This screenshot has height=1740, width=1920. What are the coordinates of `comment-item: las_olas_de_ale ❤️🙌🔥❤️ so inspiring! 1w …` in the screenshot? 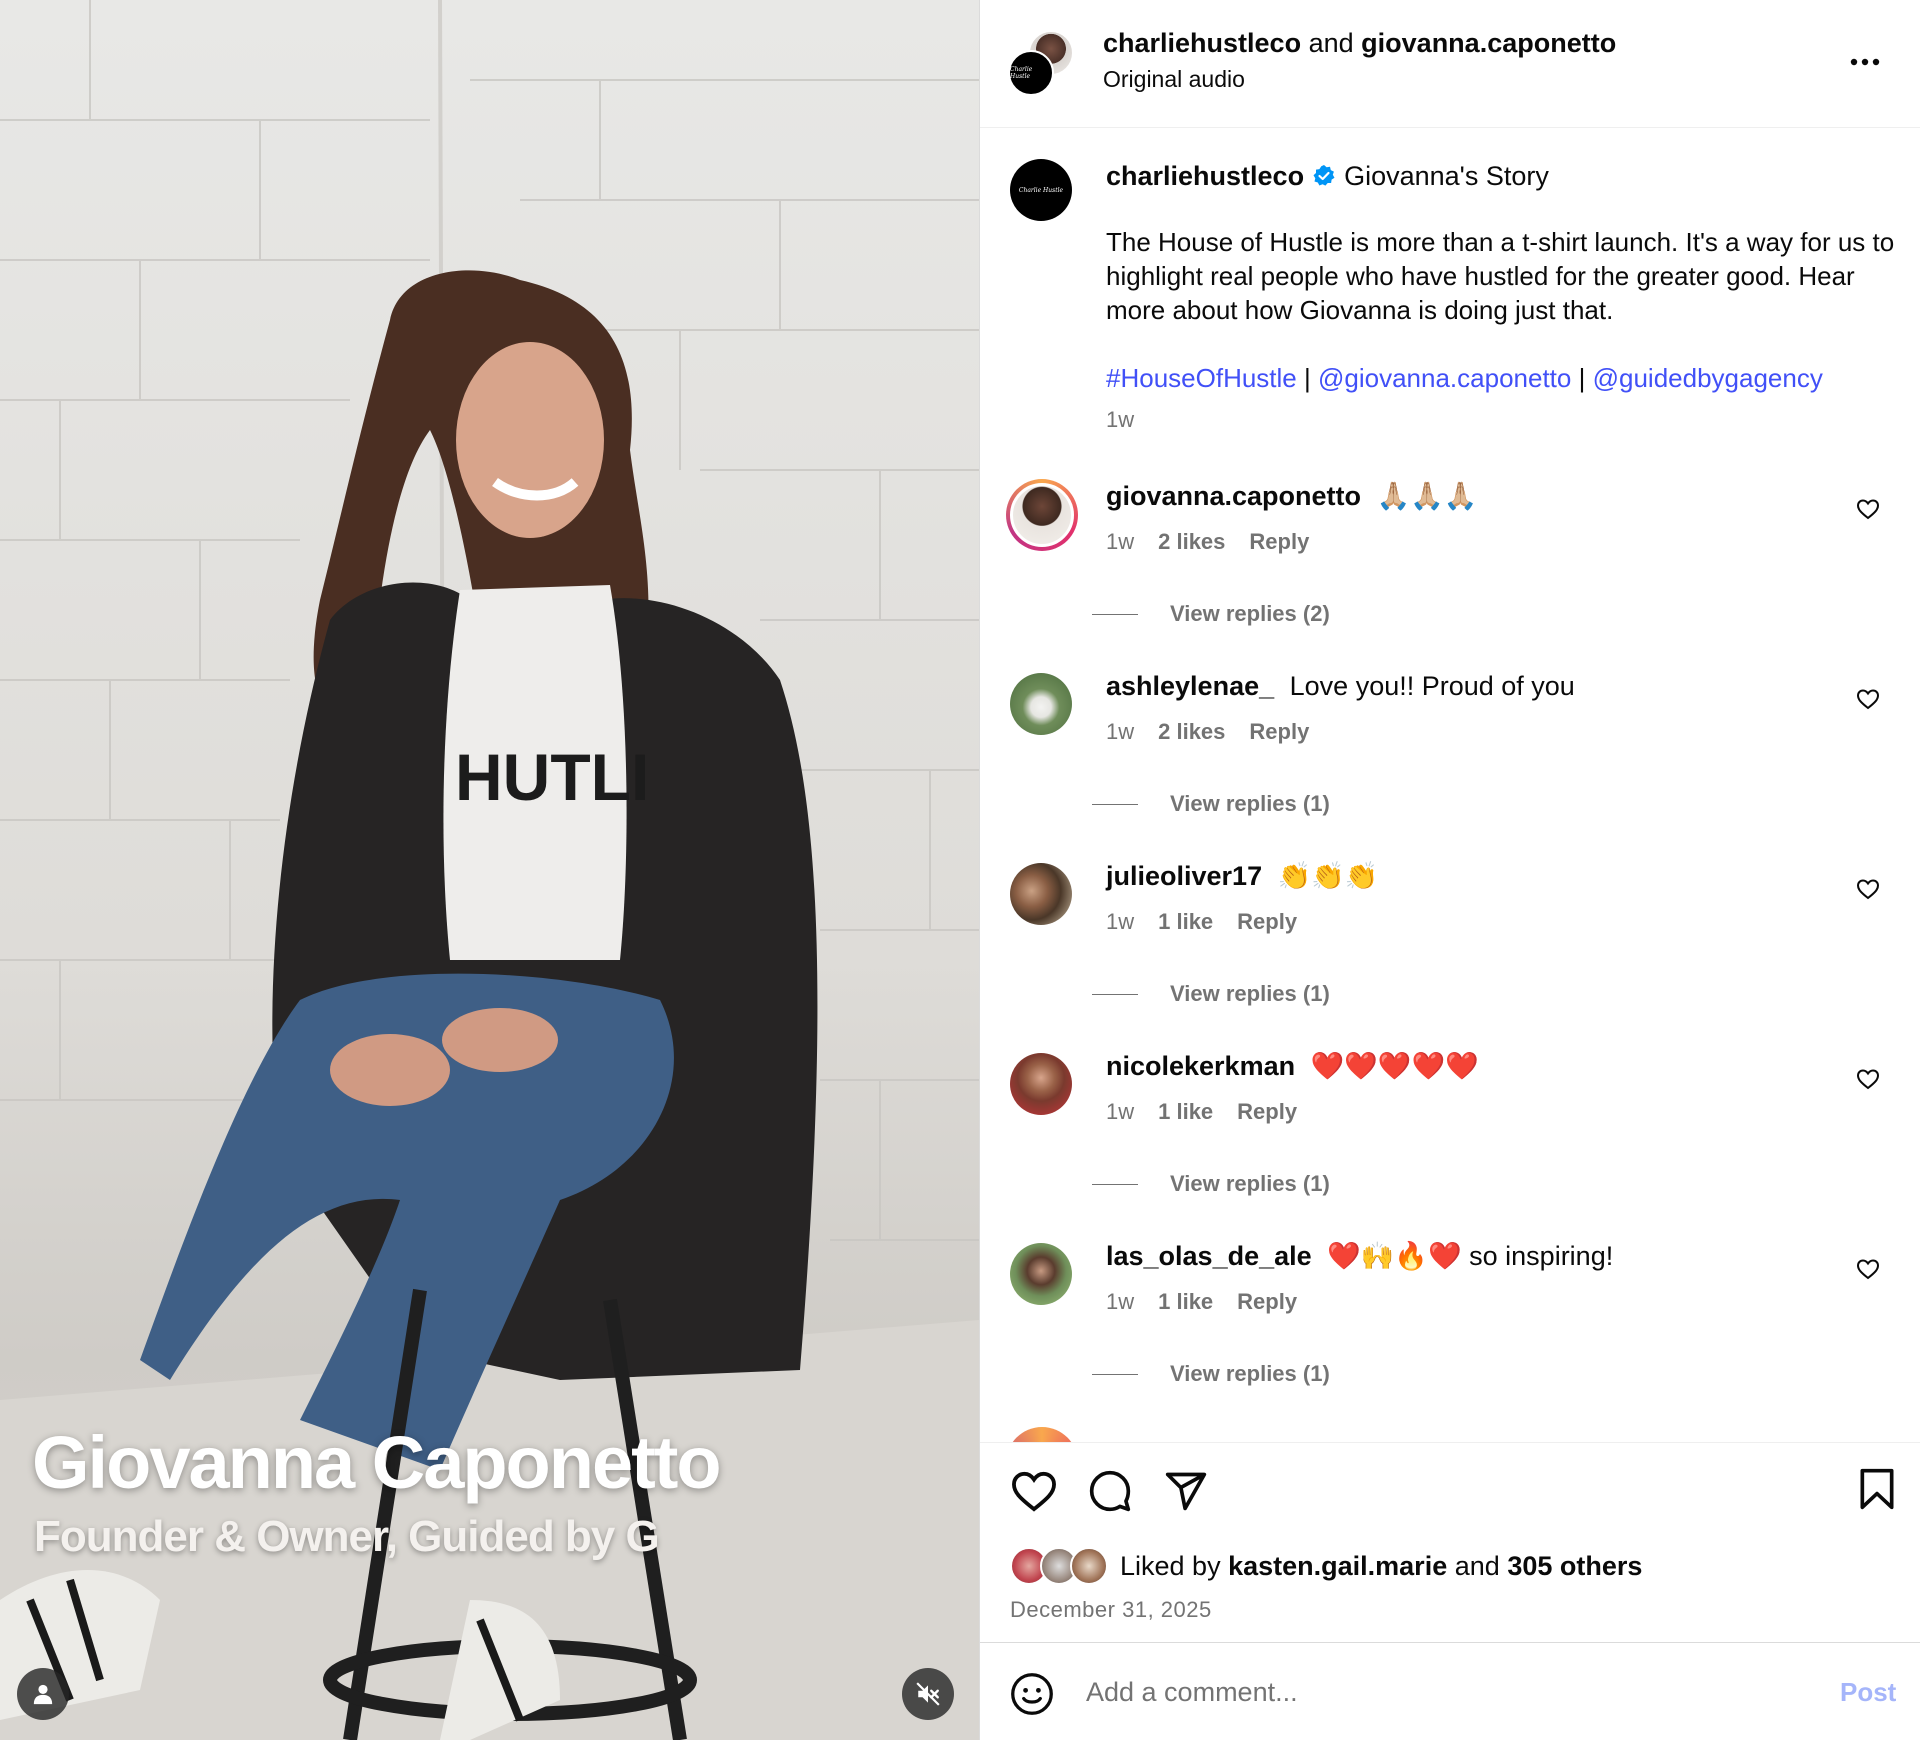 It's located at (1455, 1334).